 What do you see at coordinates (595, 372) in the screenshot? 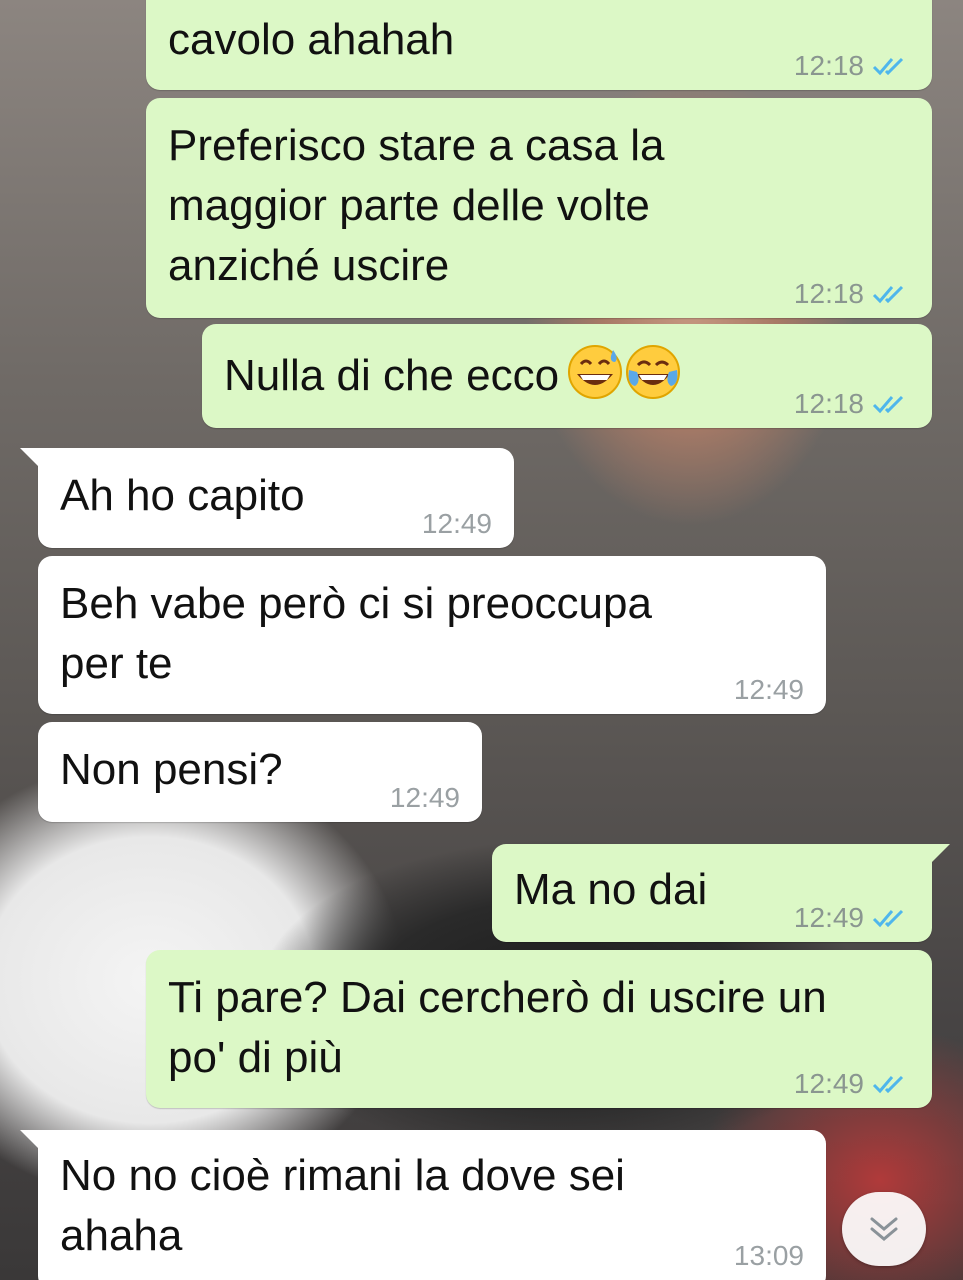
I see `grinning-sweat-emoji` at bounding box center [595, 372].